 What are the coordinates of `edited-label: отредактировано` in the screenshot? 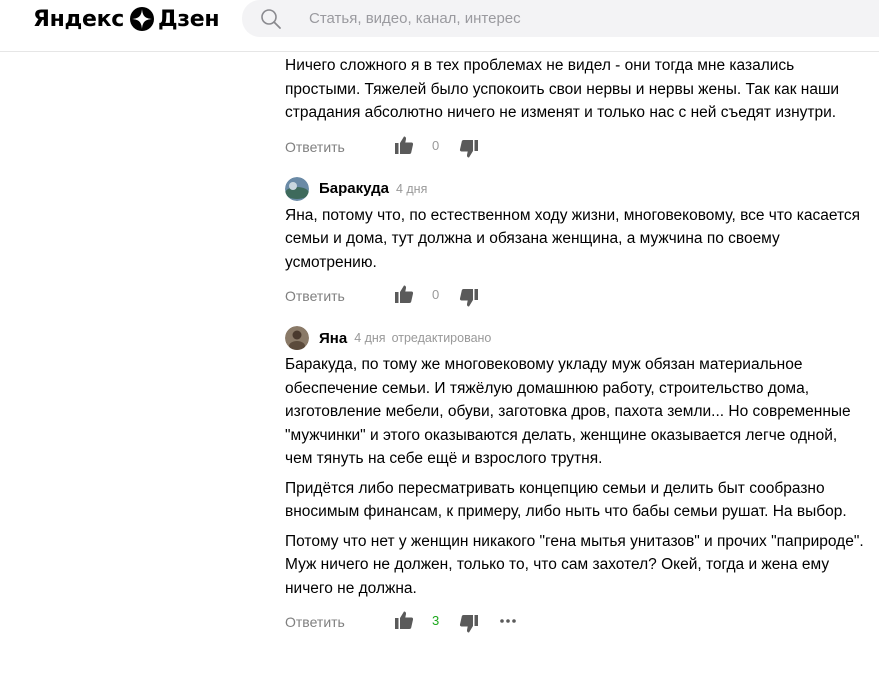 It's located at (441, 338).